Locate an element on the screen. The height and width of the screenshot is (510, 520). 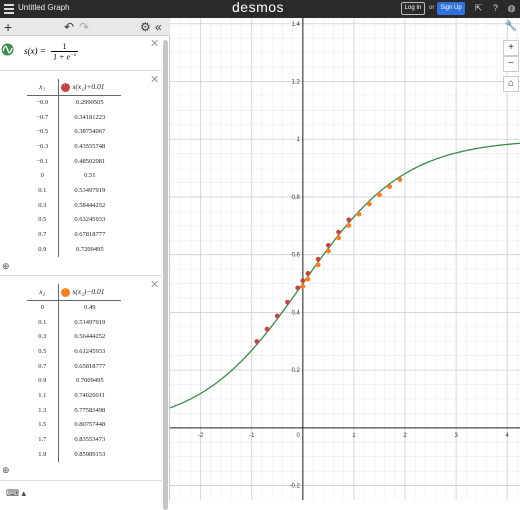
table1-x-cell: 0.3 is located at coordinates (43, 205).